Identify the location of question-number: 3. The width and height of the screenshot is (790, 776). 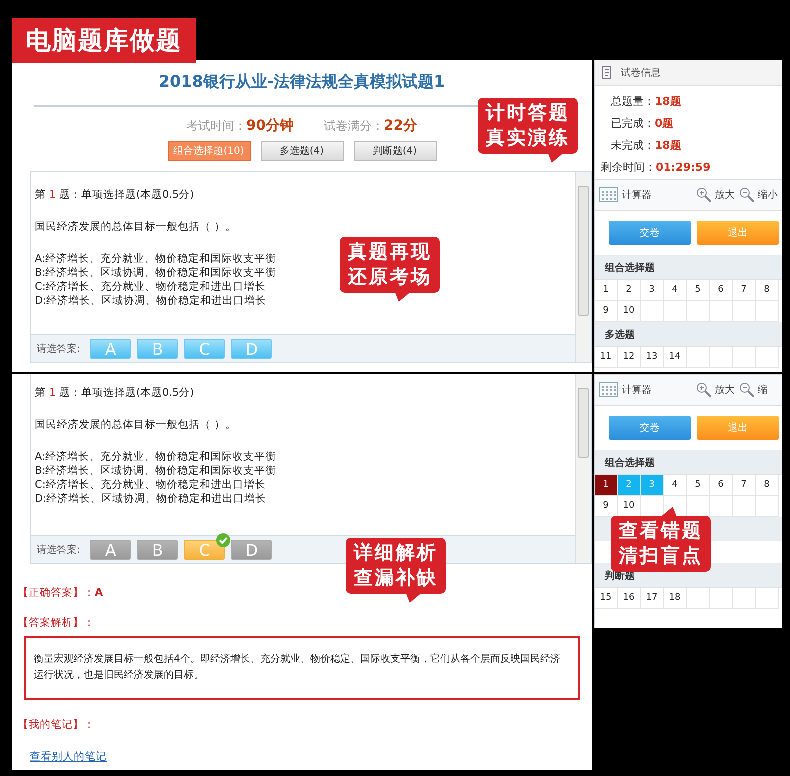
(652, 290).